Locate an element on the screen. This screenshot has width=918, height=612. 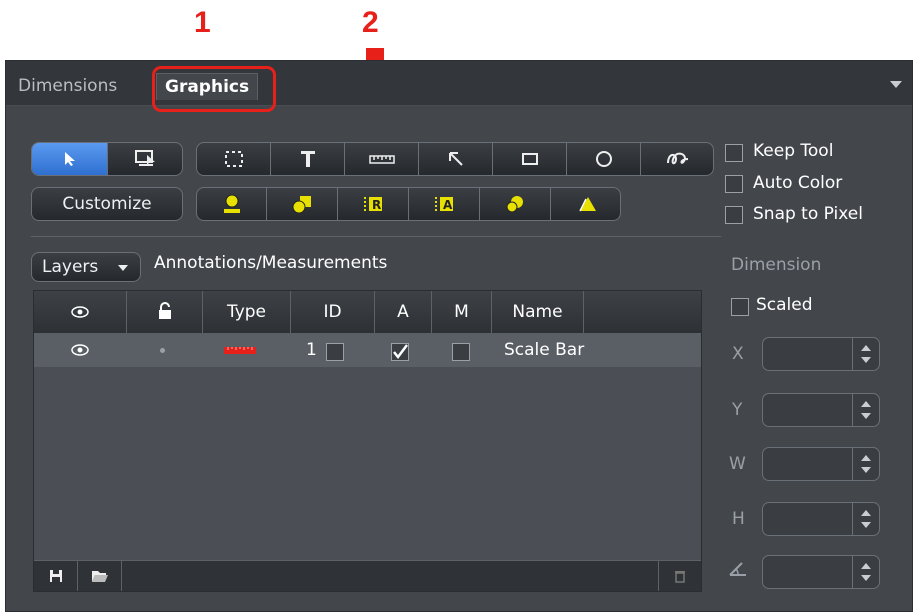
x-spin-arrows-icon is located at coordinates (865, 354).